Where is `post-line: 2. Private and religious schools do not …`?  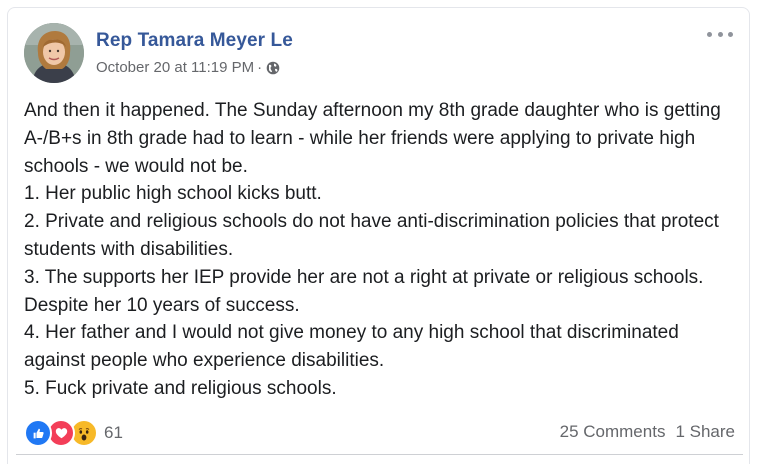 post-line: 2. Private and religious schools do not … is located at coordinates (374, 235).